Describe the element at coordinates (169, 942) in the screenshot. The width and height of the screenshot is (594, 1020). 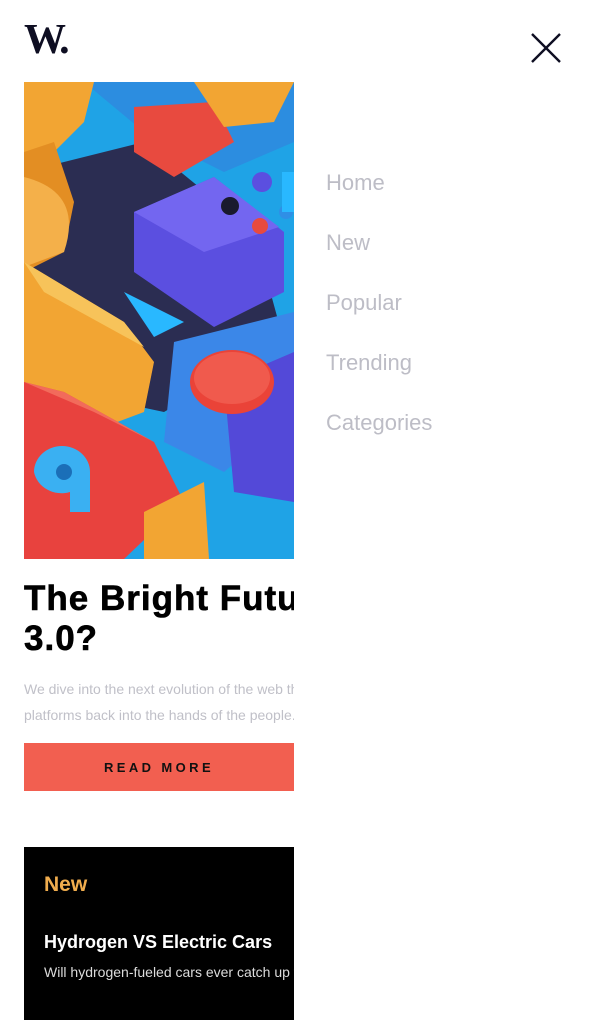
I see `card-title: Hydrogen VS Electric Cars` at that location.